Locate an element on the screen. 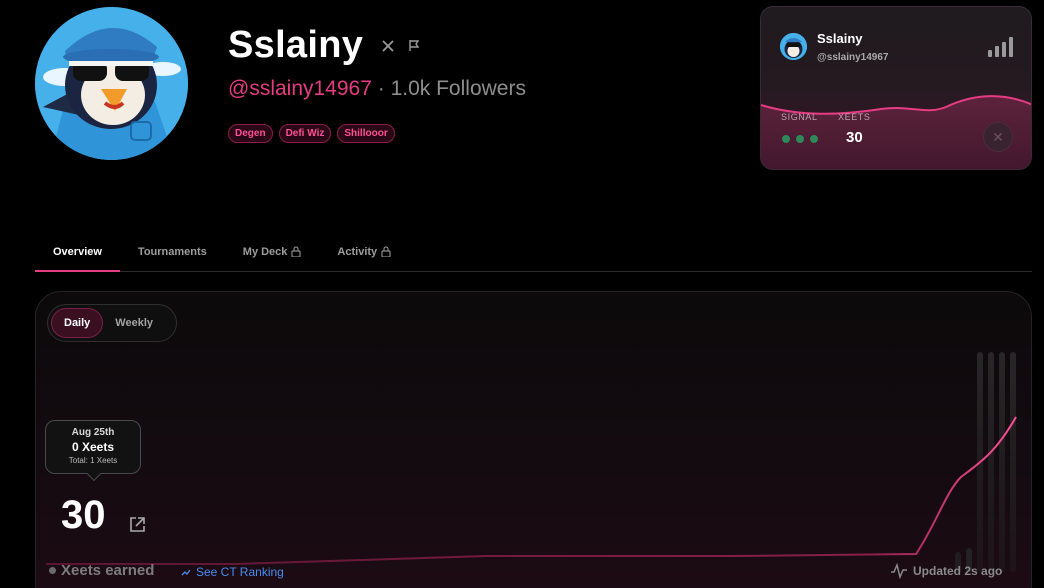  toggle-daily: Daily is located at coordinates (77, 323).